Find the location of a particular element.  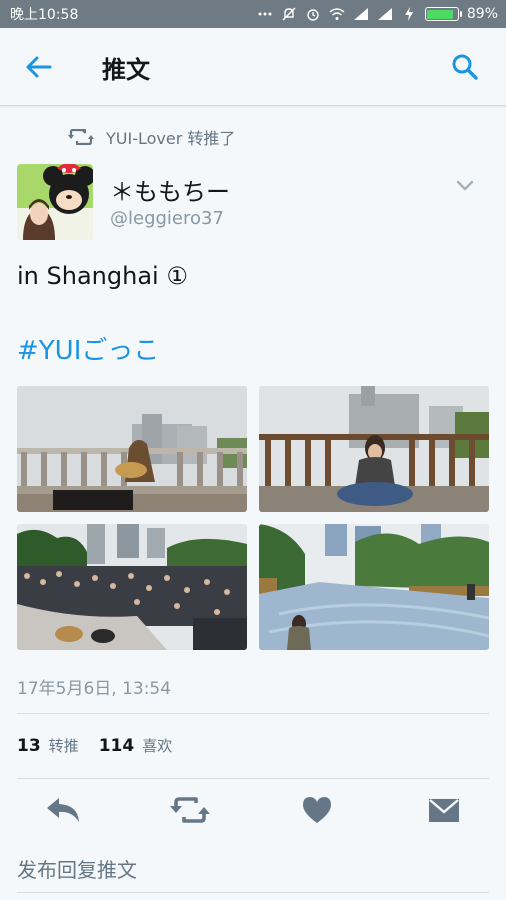

retweet-context-label: YUI-Lover 转推了 is located at coordinates (171, 138).